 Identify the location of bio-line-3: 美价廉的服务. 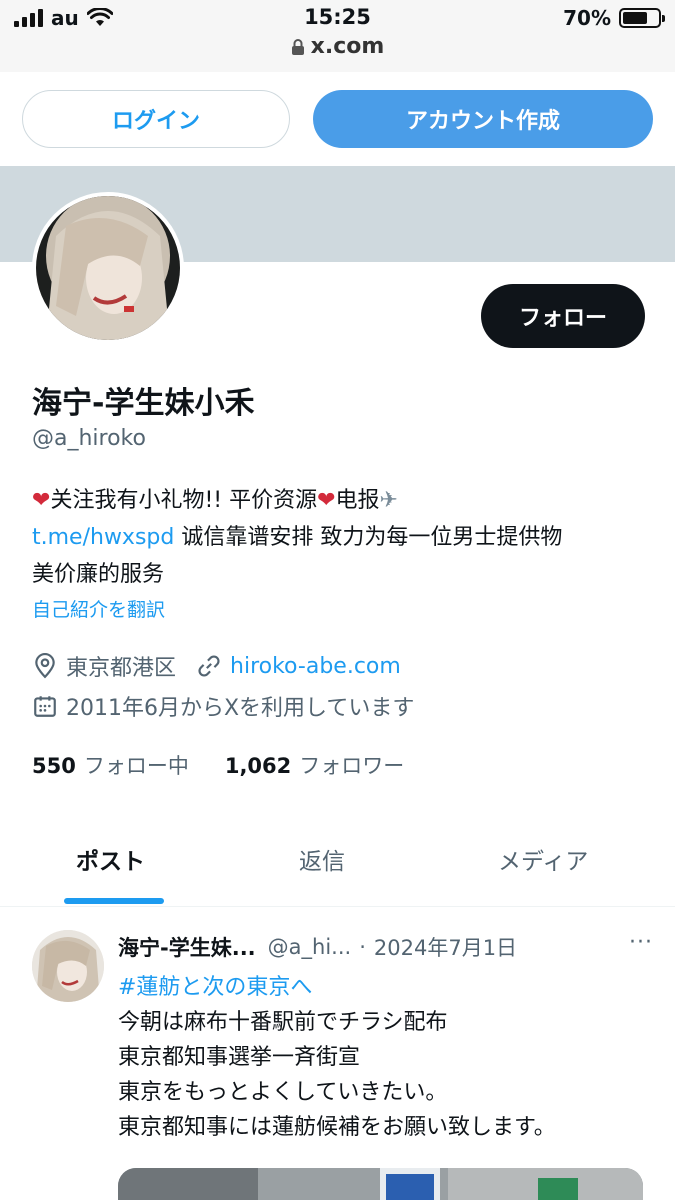
(98, 574).